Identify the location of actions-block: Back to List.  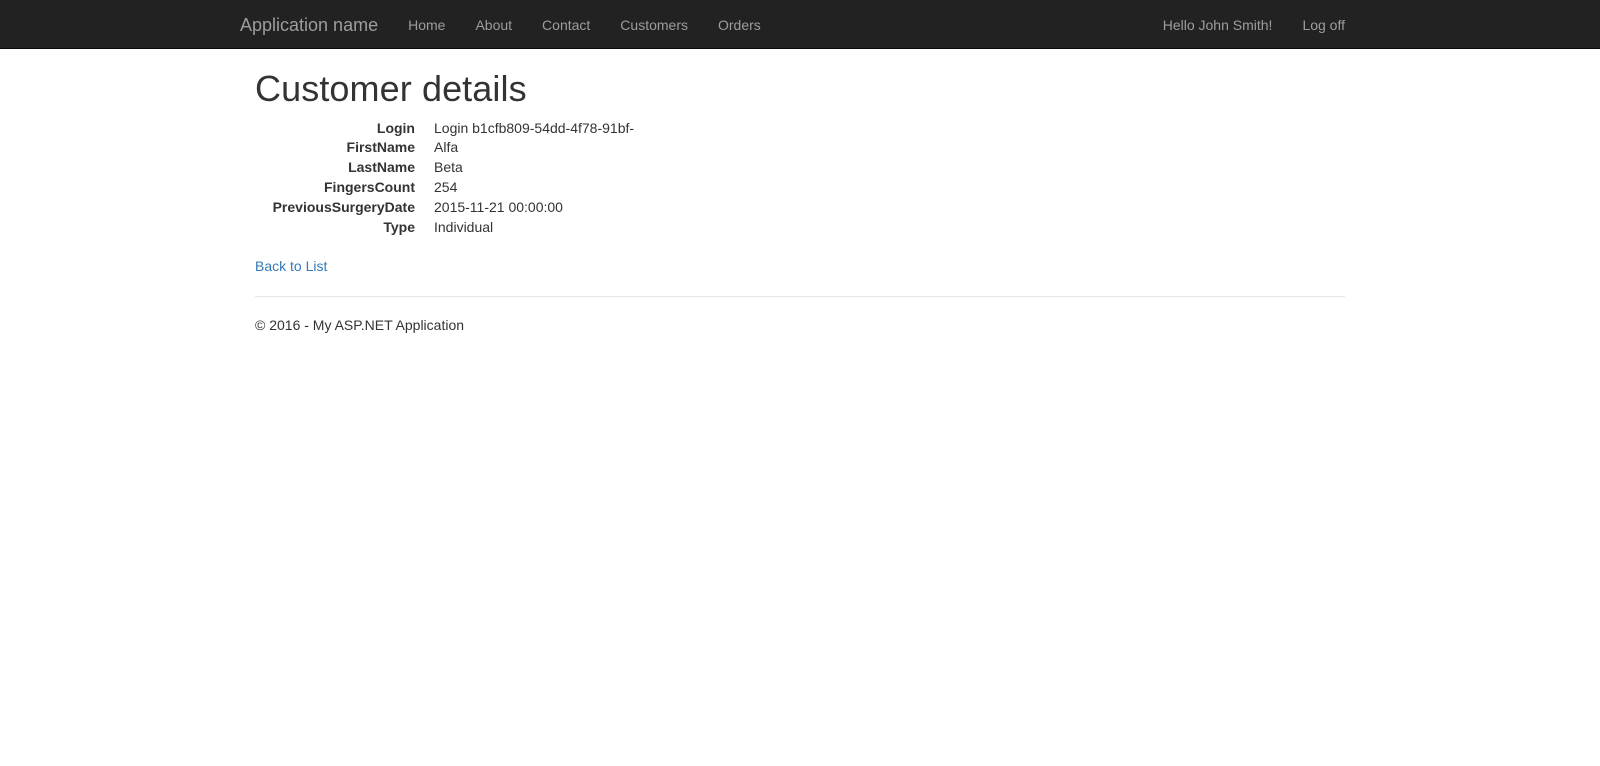
(800, 267).